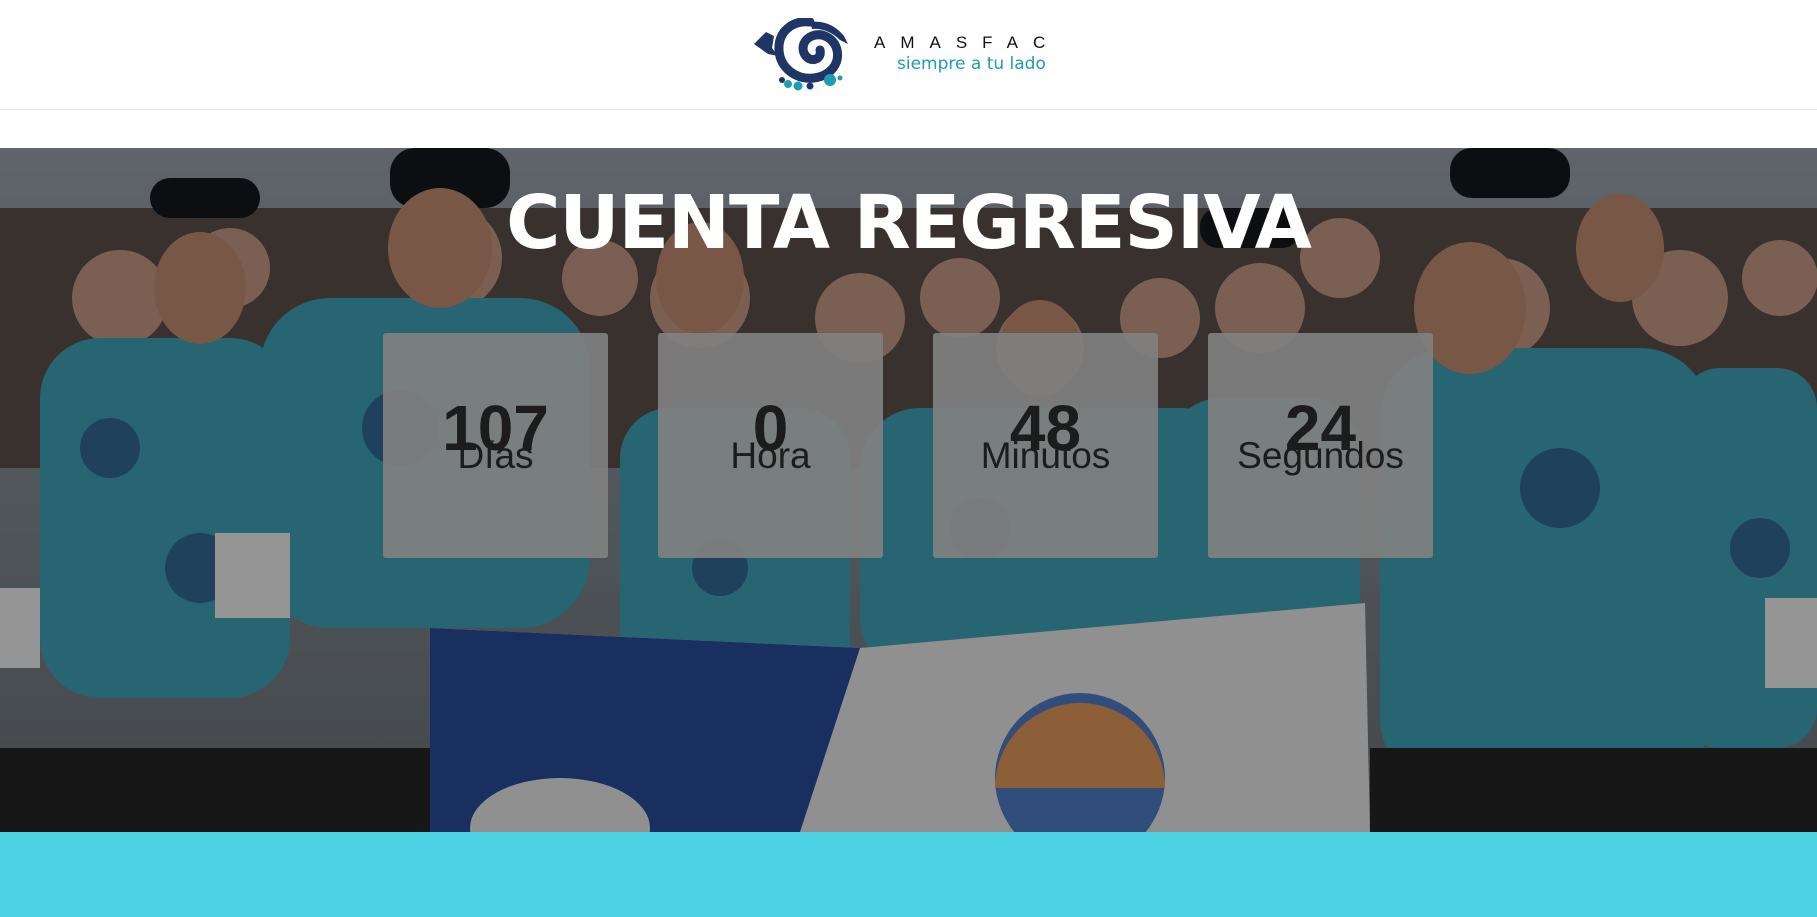 The width and height of the screenshot is (1817, 917). Describe the element at coordinates (908, 445) in the screenshot. I see `countdown-timer: 107 Días 0 Hora 48 Minutos 24 Segundos` at that location.